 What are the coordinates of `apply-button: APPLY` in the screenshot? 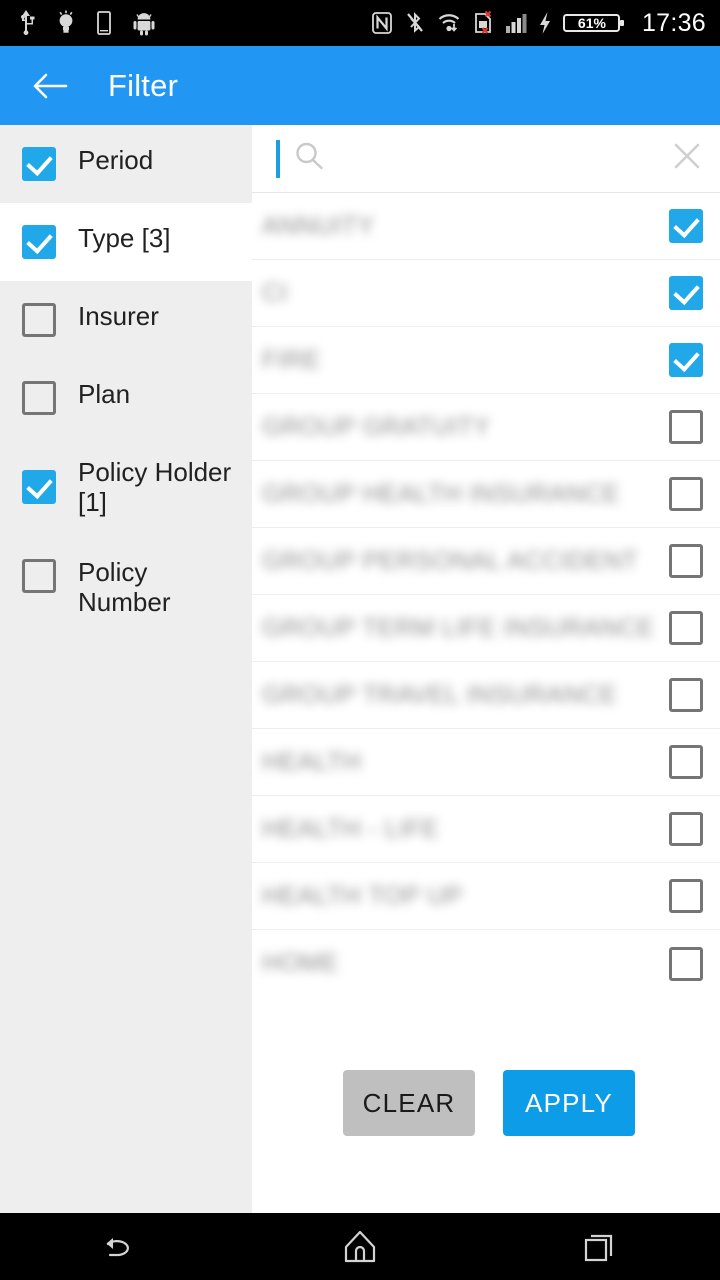 It's located at (569, 1103).